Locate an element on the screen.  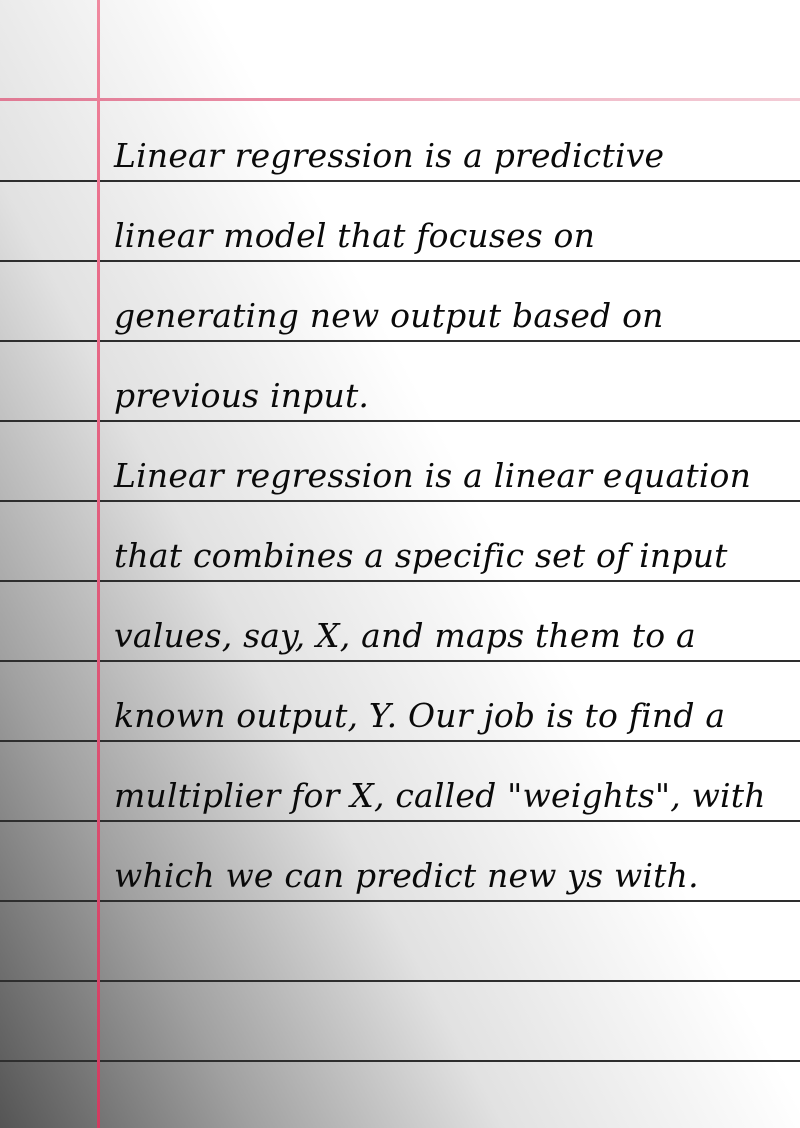
text-line: known output, Y. Our job is to find a is located at coordinates (420, 715).